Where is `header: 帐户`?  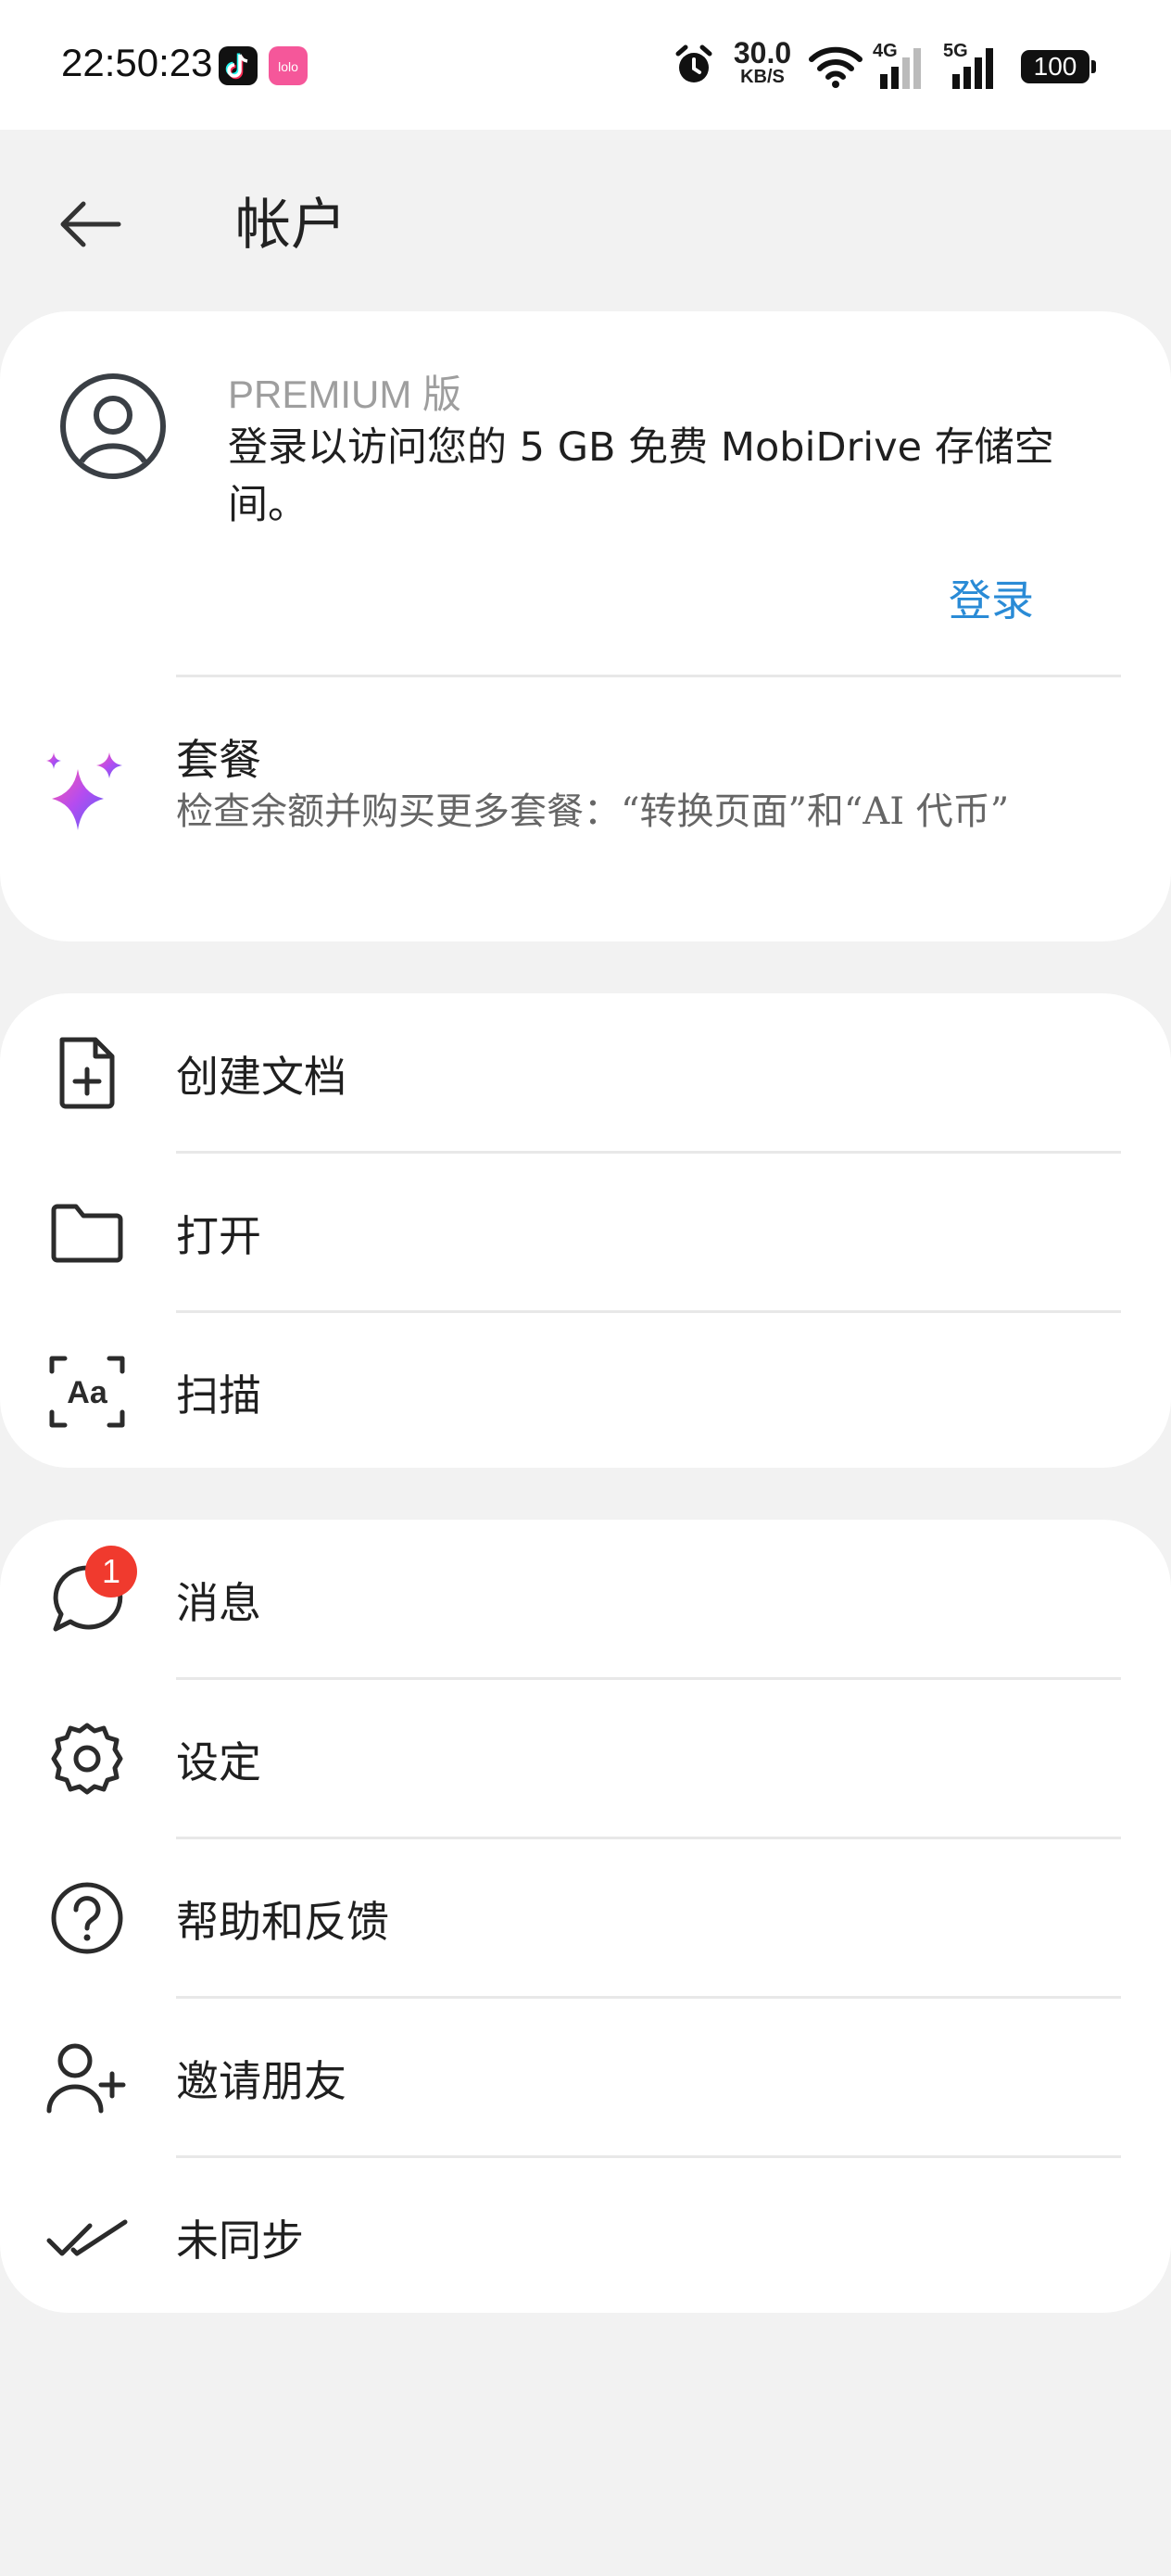
header: 帐户 is located at coordinates (585, 218).